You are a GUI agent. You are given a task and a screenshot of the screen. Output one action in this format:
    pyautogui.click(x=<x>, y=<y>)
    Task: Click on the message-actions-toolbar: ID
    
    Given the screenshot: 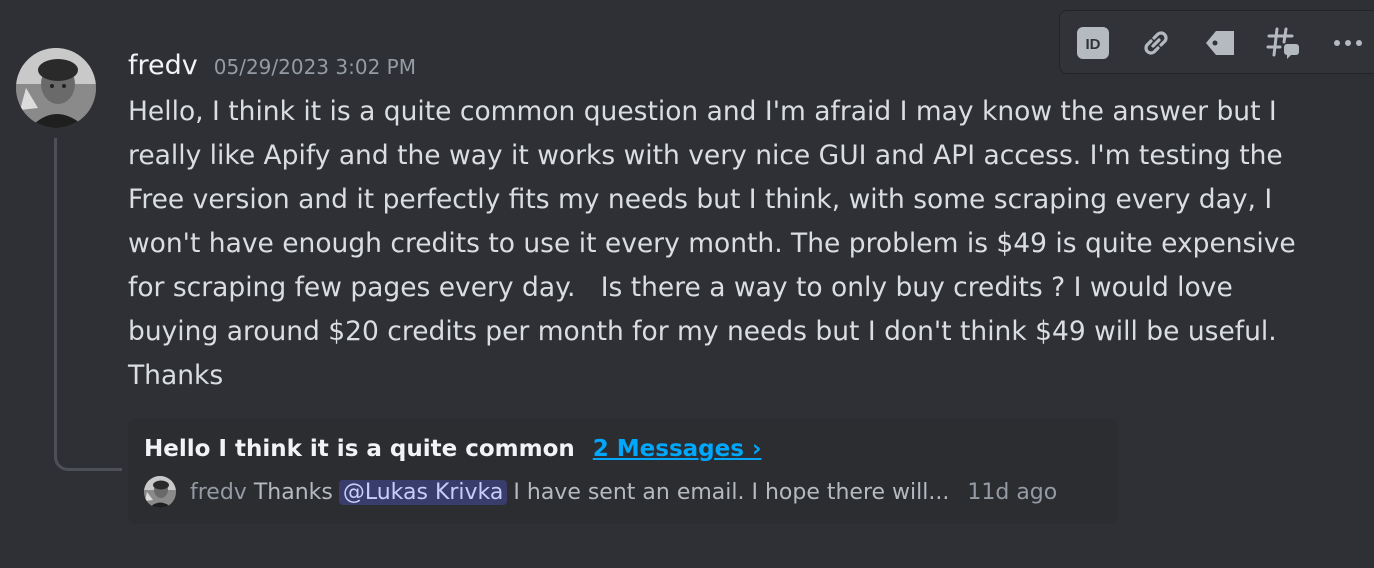 What is the action you would take?
    pyautogui.click(x=1216, y=42)
    